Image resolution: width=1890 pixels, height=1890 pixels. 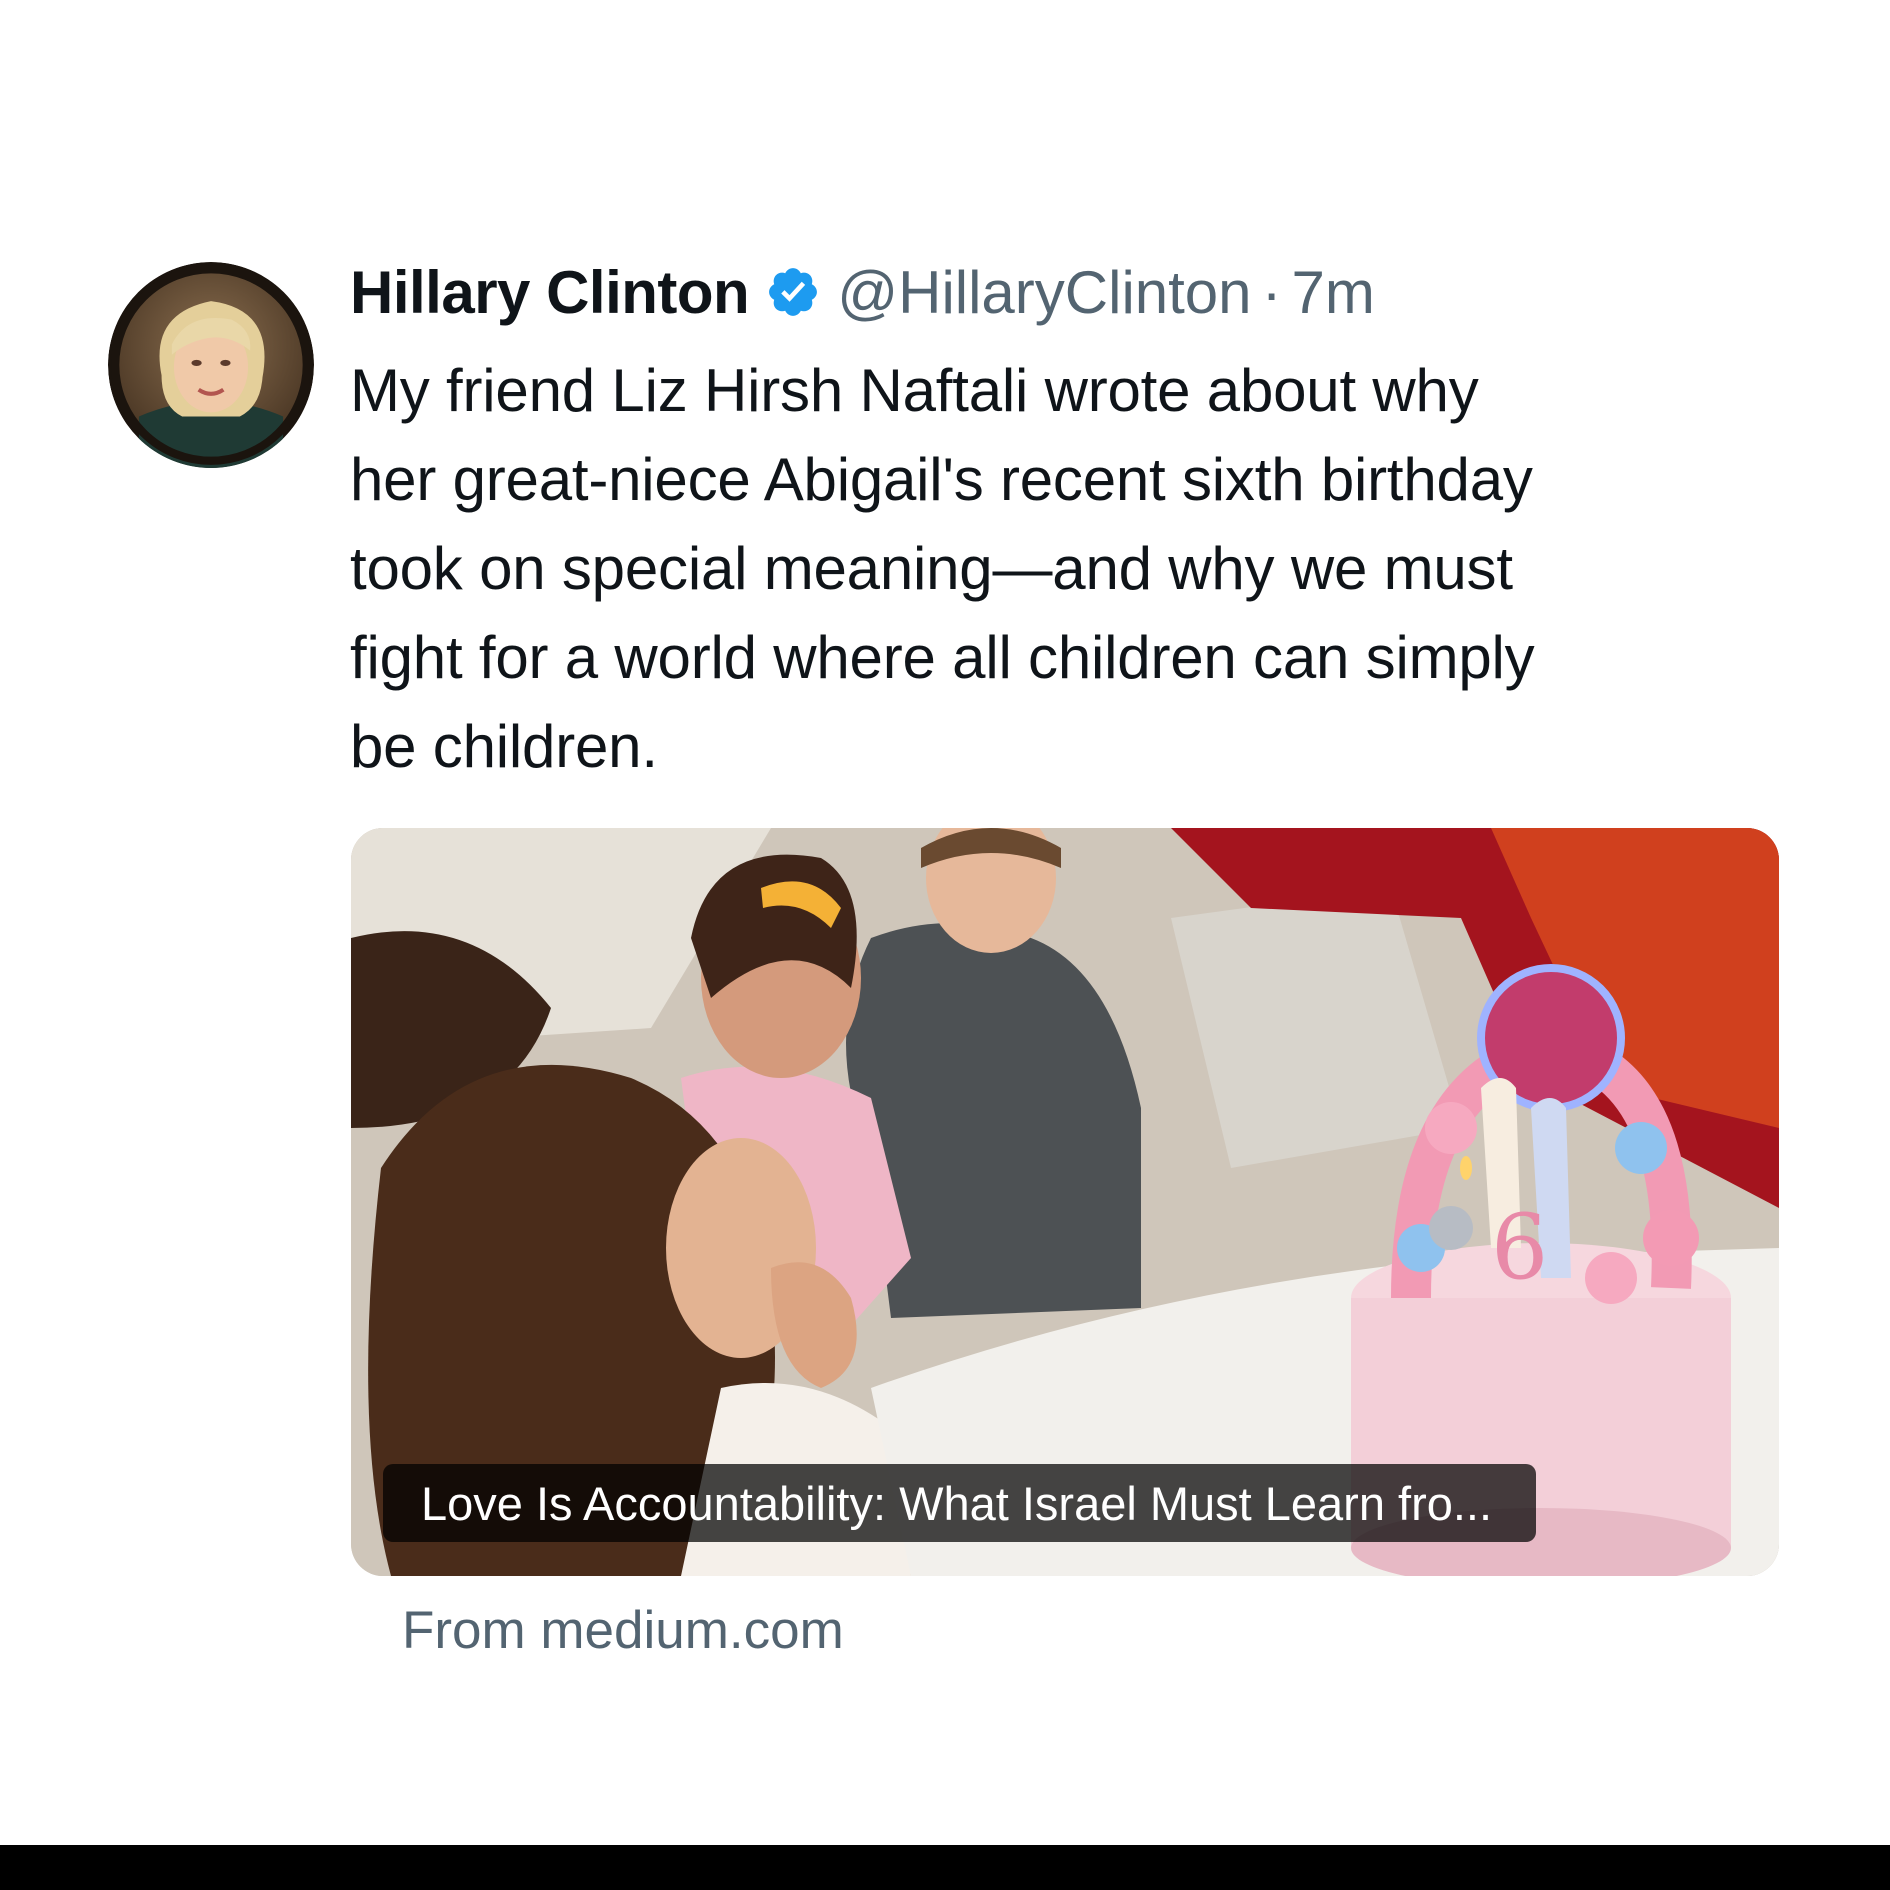 What do you see at coordinates (1333, 292) in the screenshot?
I see `timestamp: 7m` at bounding box center [1333, 292].